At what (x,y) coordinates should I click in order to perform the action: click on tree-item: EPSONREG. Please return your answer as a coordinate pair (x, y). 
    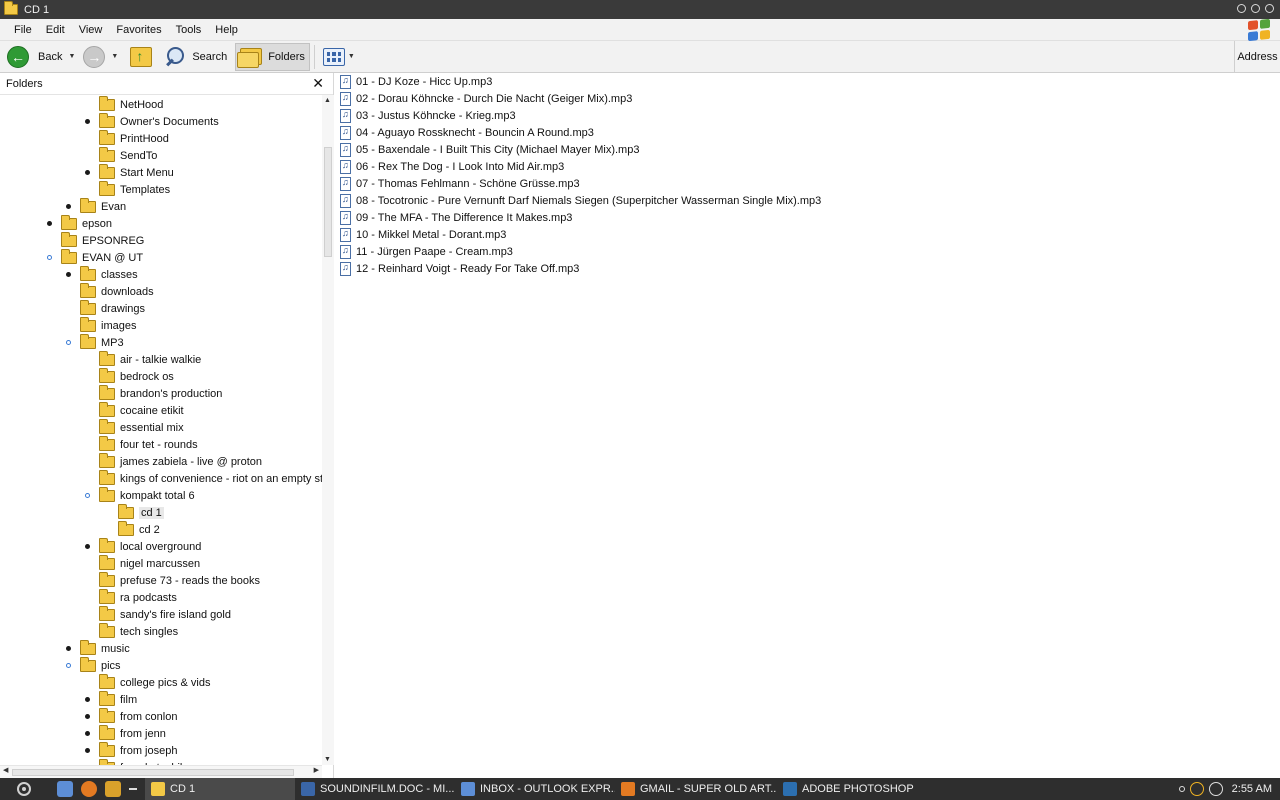
    Looking at the image, I should click on (102, 240).